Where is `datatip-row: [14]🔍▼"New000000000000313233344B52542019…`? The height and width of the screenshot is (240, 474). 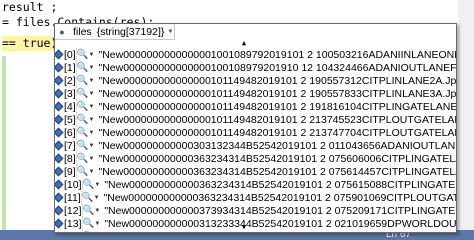 datatip-row: [14]🔍▼"New000000000000313233344B52542019… is located at coordinates (255, 231).